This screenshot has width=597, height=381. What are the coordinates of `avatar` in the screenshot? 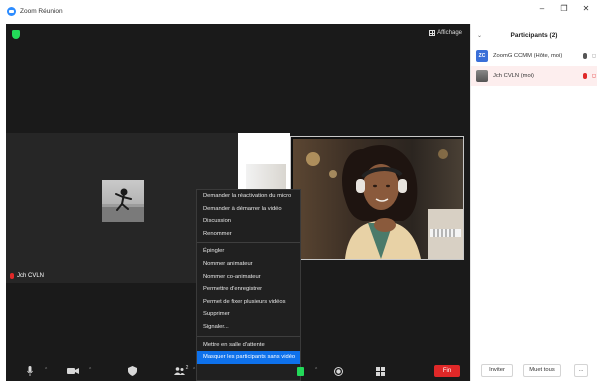 It's located at (482, 76).